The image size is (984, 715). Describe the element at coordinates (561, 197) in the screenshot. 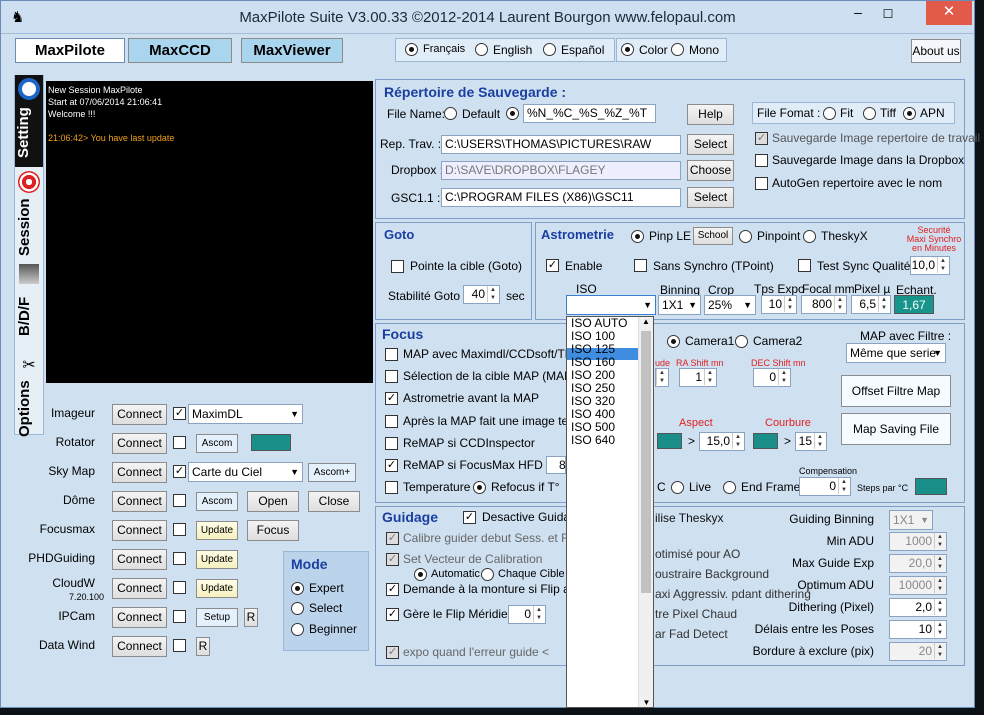

I see `gsc-input: C:\PROGRAM FILES (X86)\GSC11` at that location.